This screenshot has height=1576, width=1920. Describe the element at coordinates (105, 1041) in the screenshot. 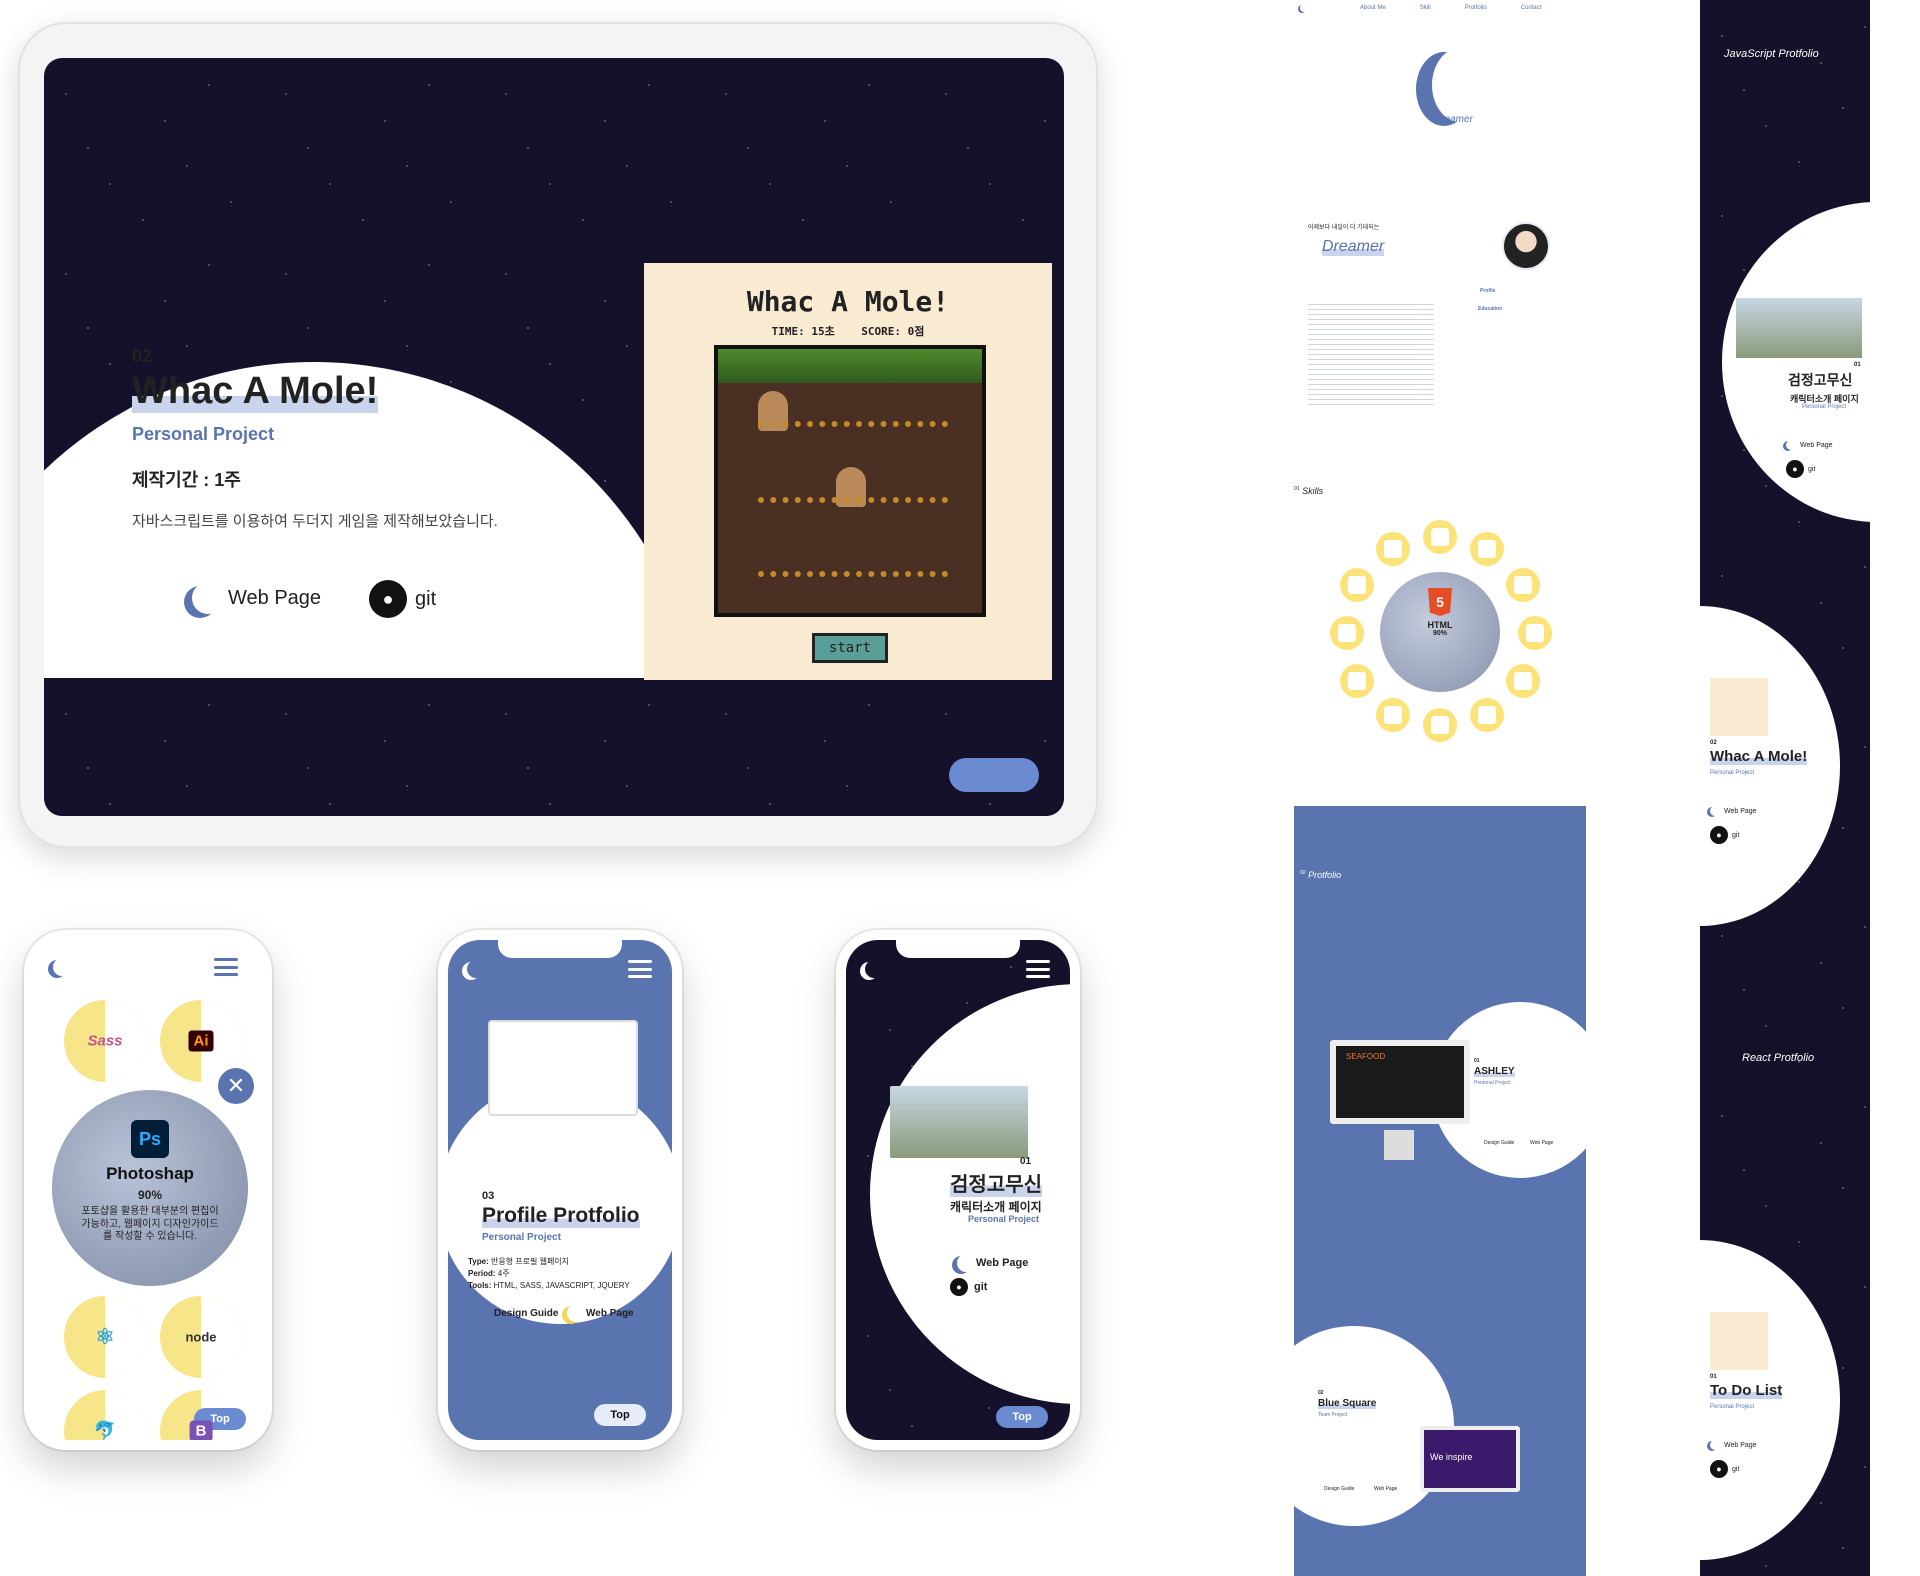

I see `skill-chip-sass: Sass` at that location.